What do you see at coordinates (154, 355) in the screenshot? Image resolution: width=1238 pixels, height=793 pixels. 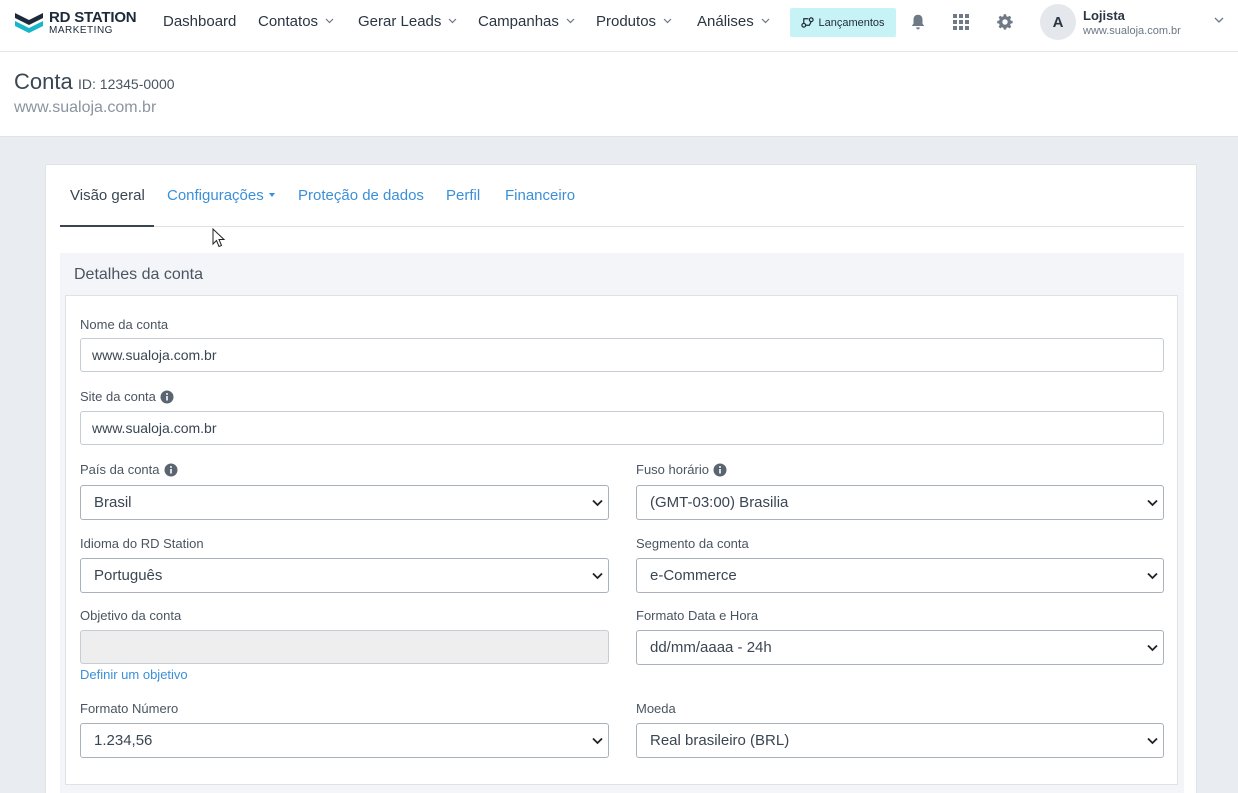 I see `nome-value: www.sualoja.com.br` at bounding box center [154, 355].